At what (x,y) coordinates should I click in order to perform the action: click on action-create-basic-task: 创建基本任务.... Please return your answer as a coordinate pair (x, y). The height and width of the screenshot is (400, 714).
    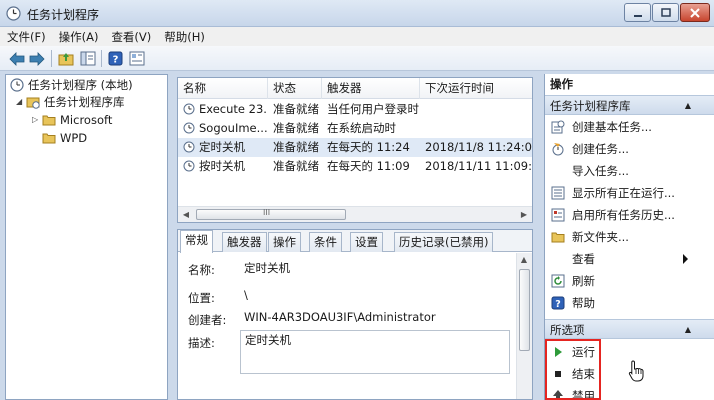
    Looking at the image, I should click on (629, 127).